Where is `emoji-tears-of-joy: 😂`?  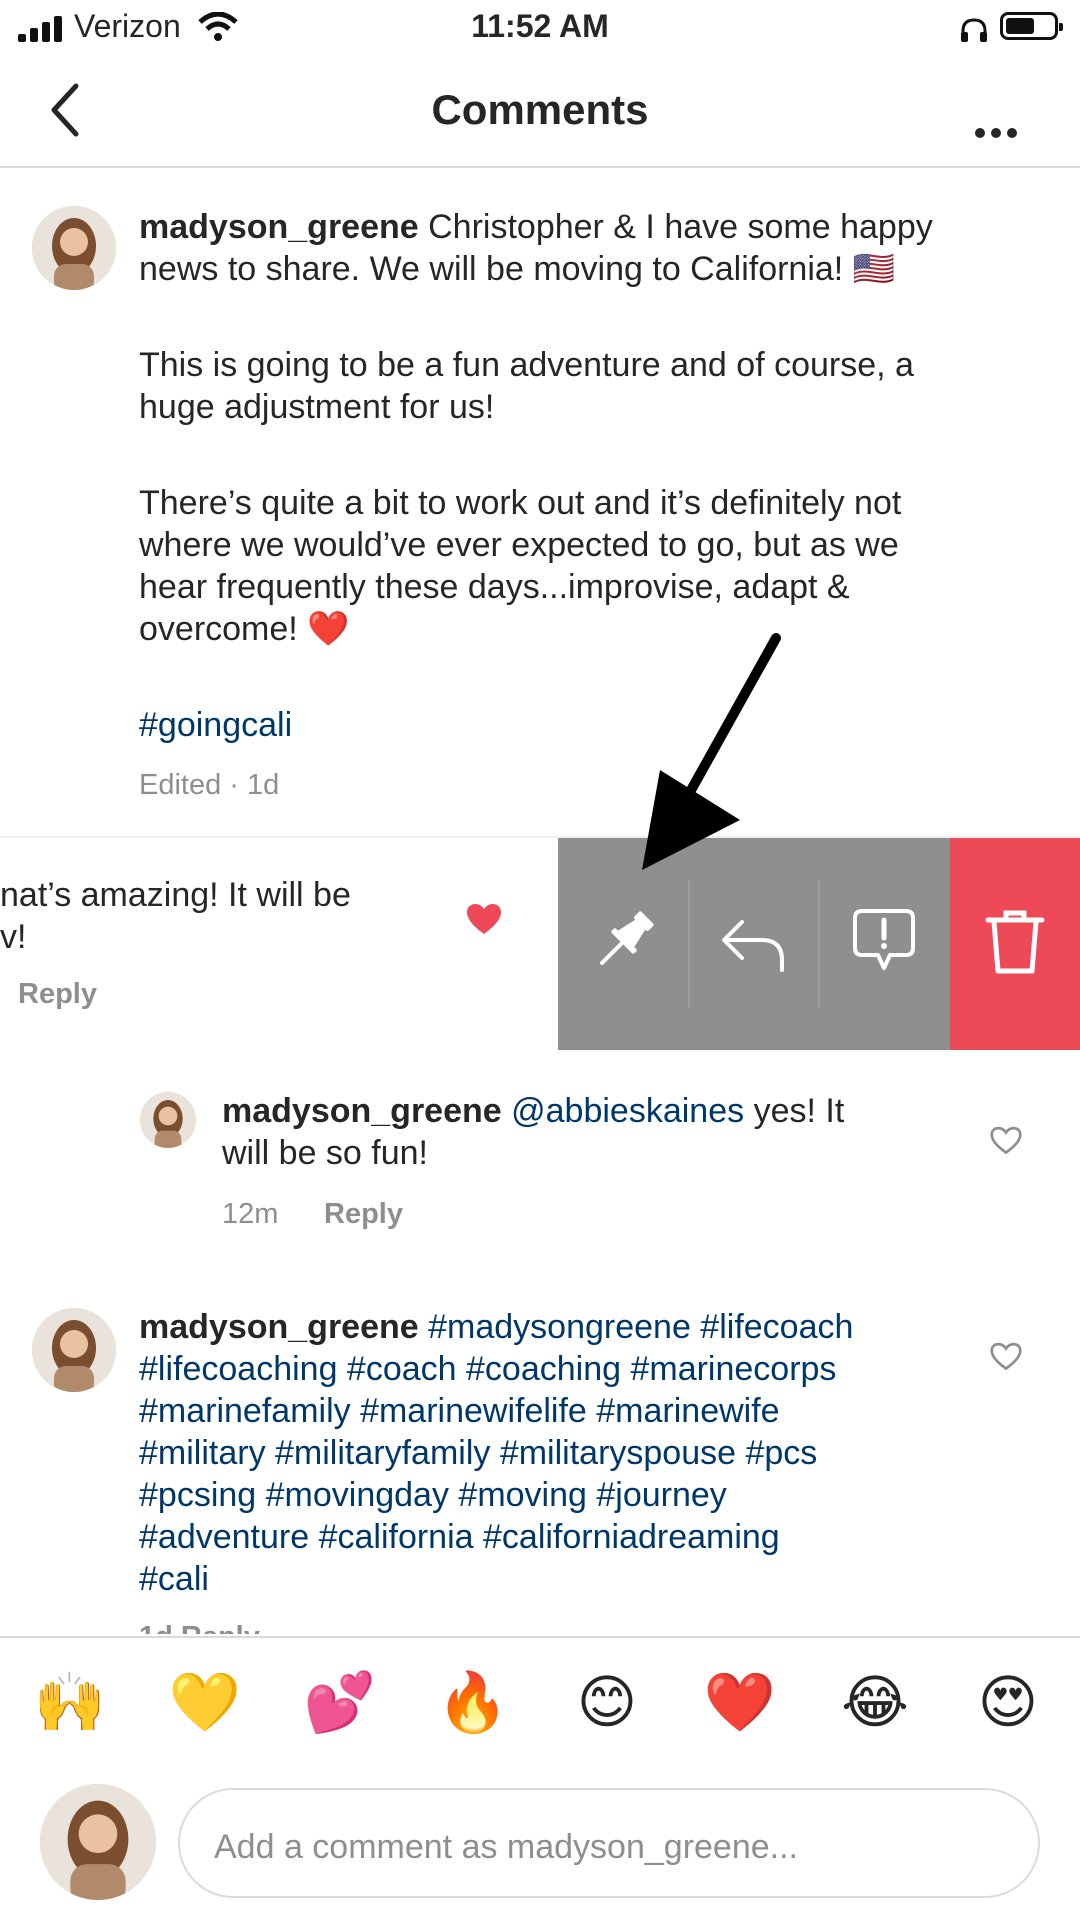
emoji-tears-of-joy: 😂 is located at coordinates (875, 1702).